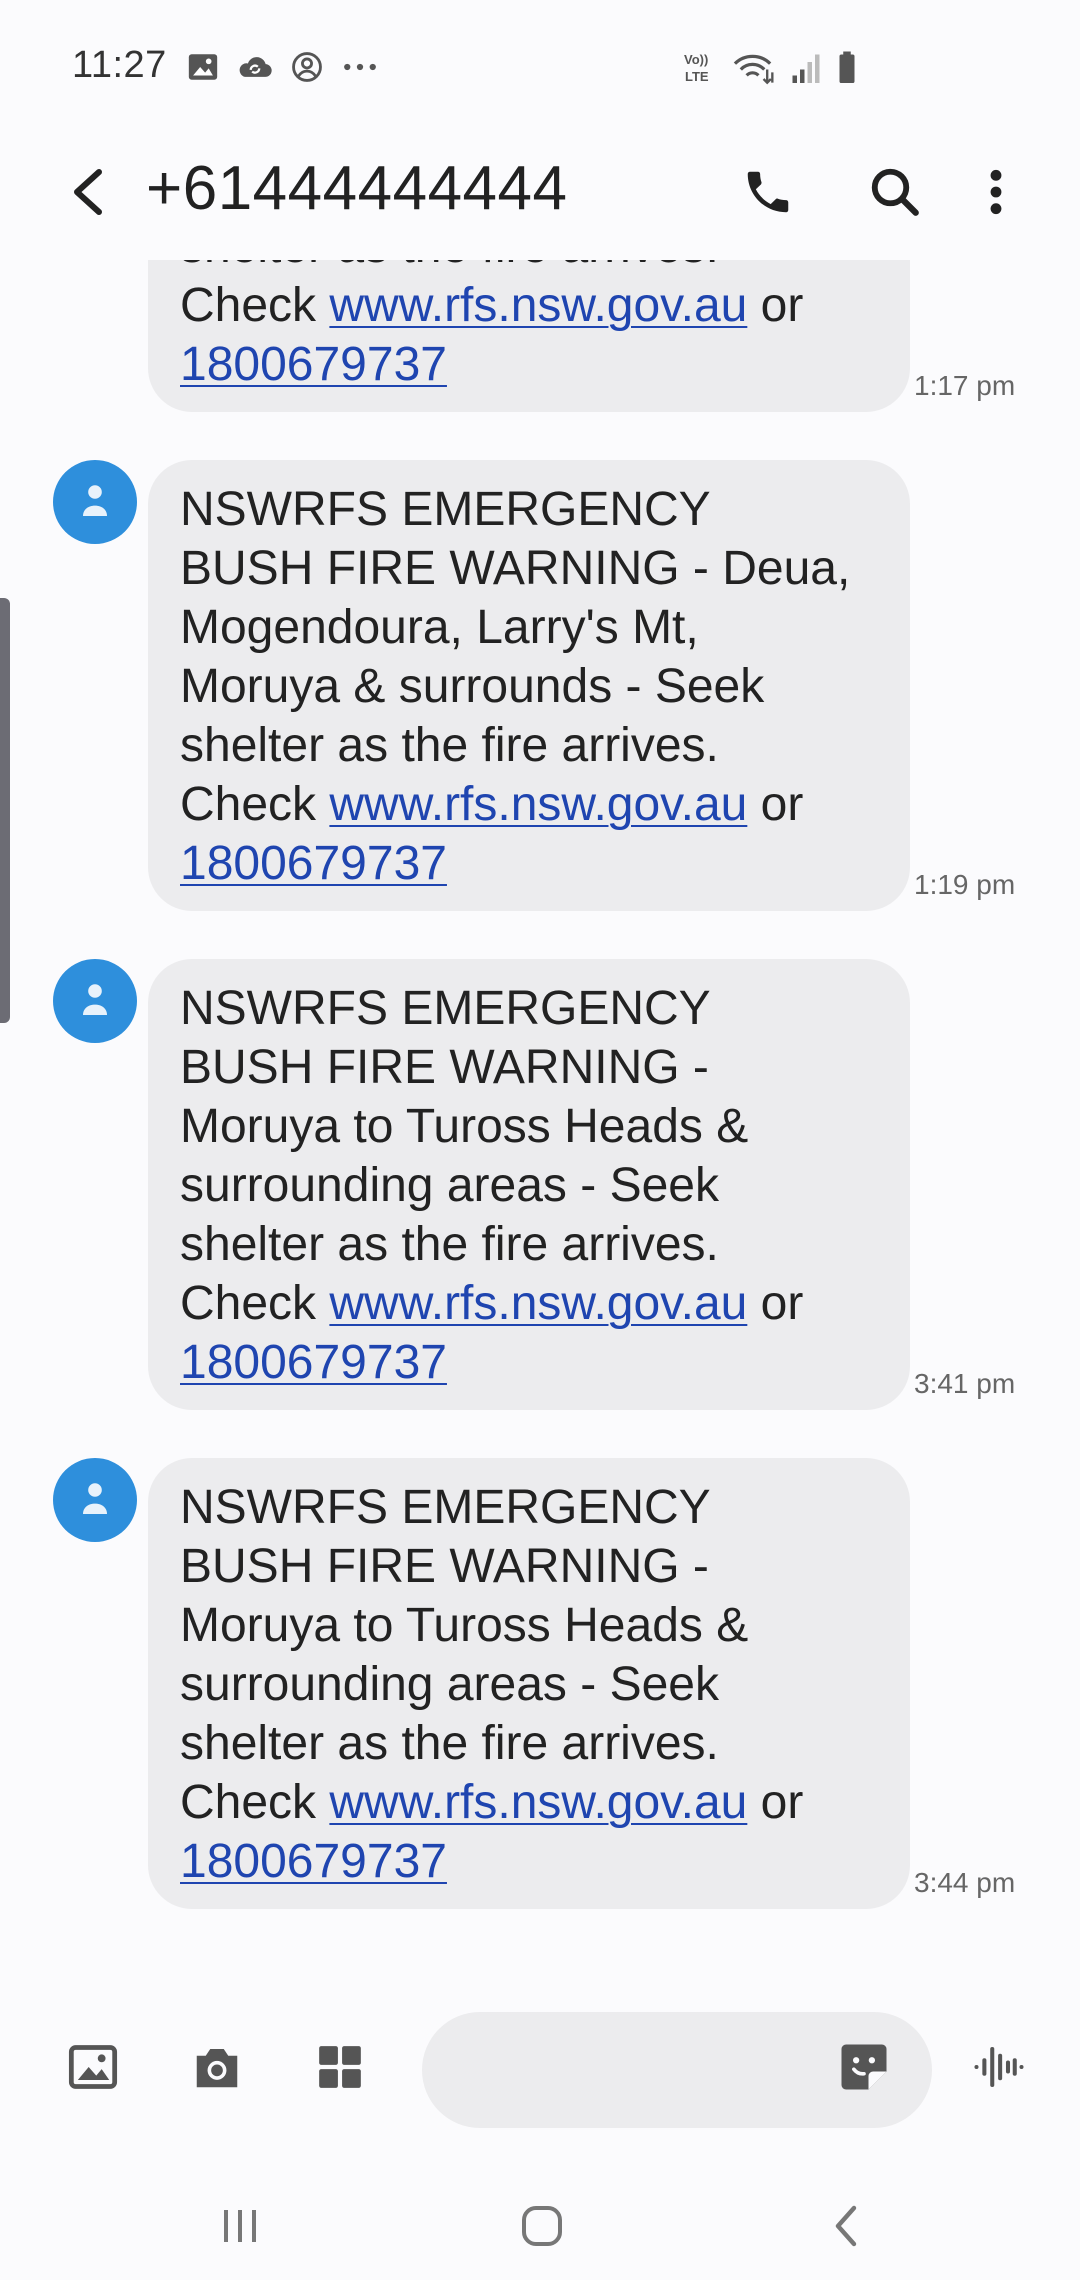 This screenshot has width=1080, height=2280. I want to click on call-icon, so click(768, 192).